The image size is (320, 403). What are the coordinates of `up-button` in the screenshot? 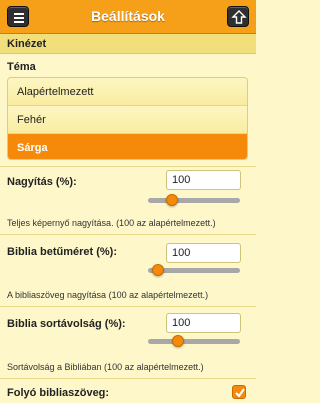 It's located at (238, 16).